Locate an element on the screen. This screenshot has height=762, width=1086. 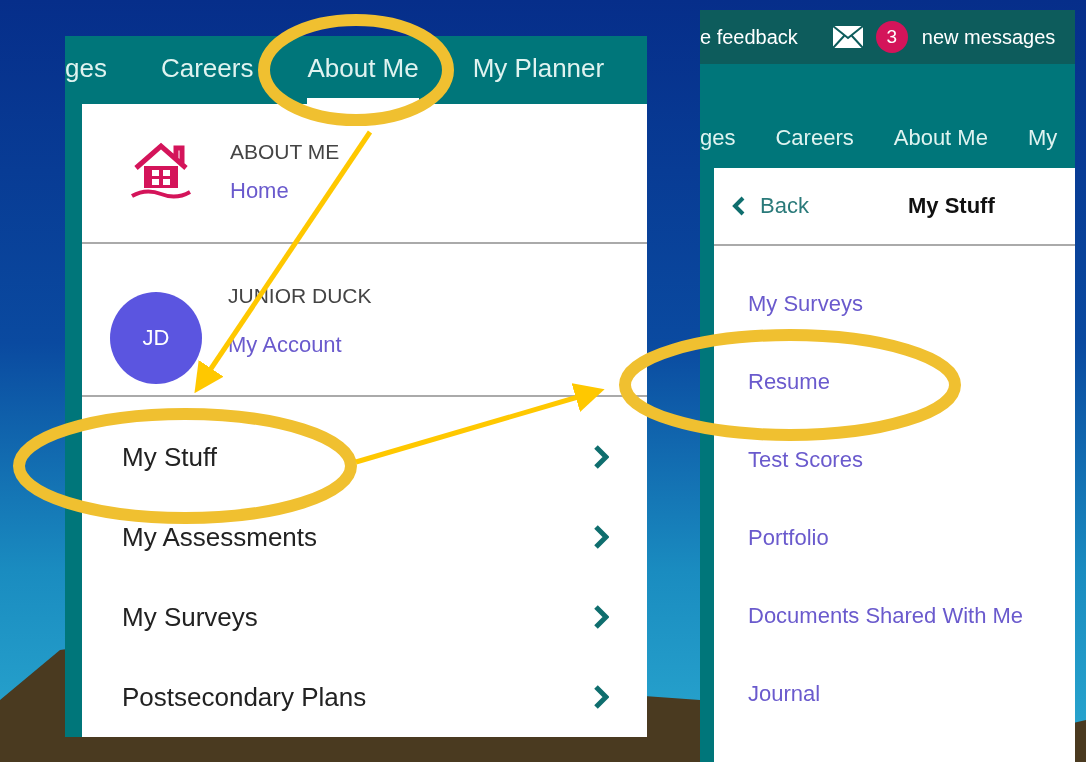
nav-tab: My is located at coordinates (1042, 143).